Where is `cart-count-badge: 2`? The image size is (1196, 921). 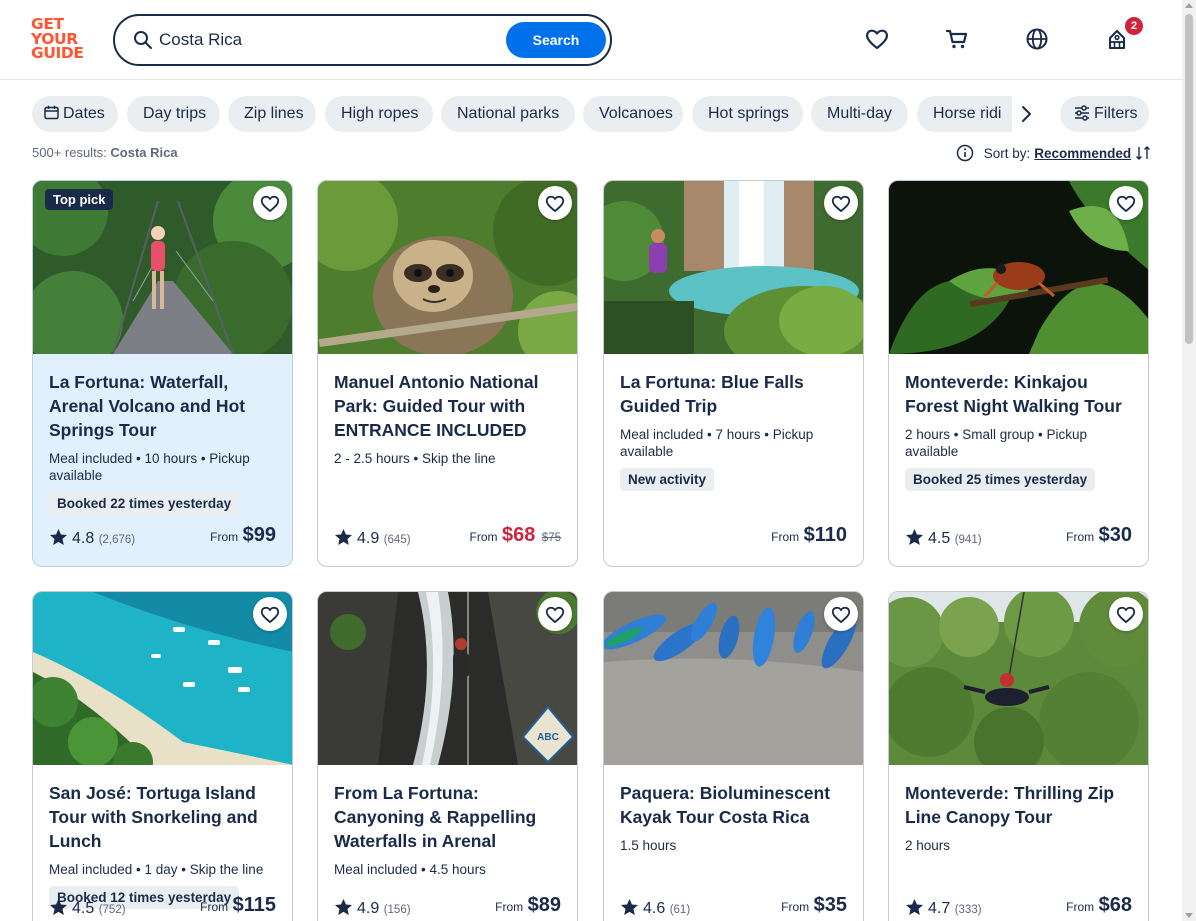
cart-count-badge: 2 is located at coordinates (1134, 26).